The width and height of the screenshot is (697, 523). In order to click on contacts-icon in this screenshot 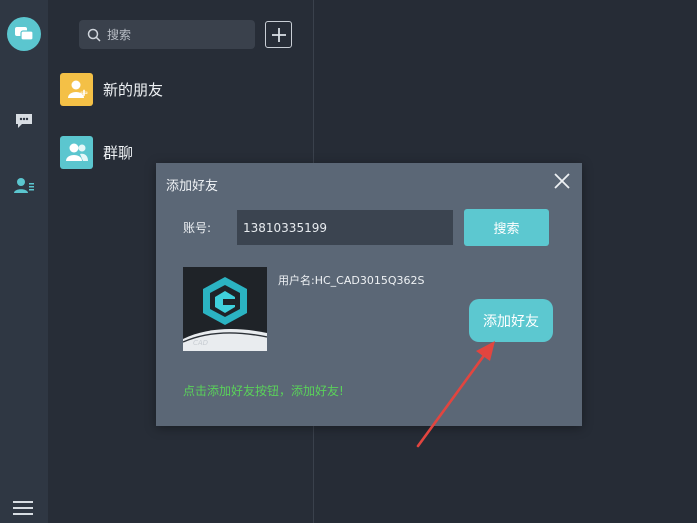, I will do `click(24, 186)`.